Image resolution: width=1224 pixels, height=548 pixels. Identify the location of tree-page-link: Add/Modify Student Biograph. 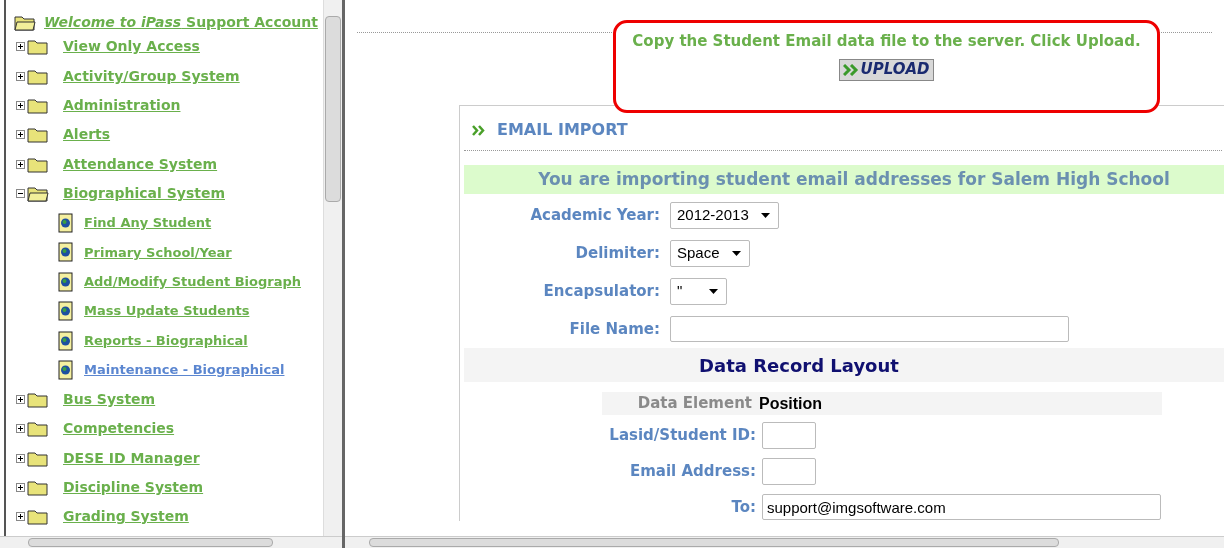
(192, 282).